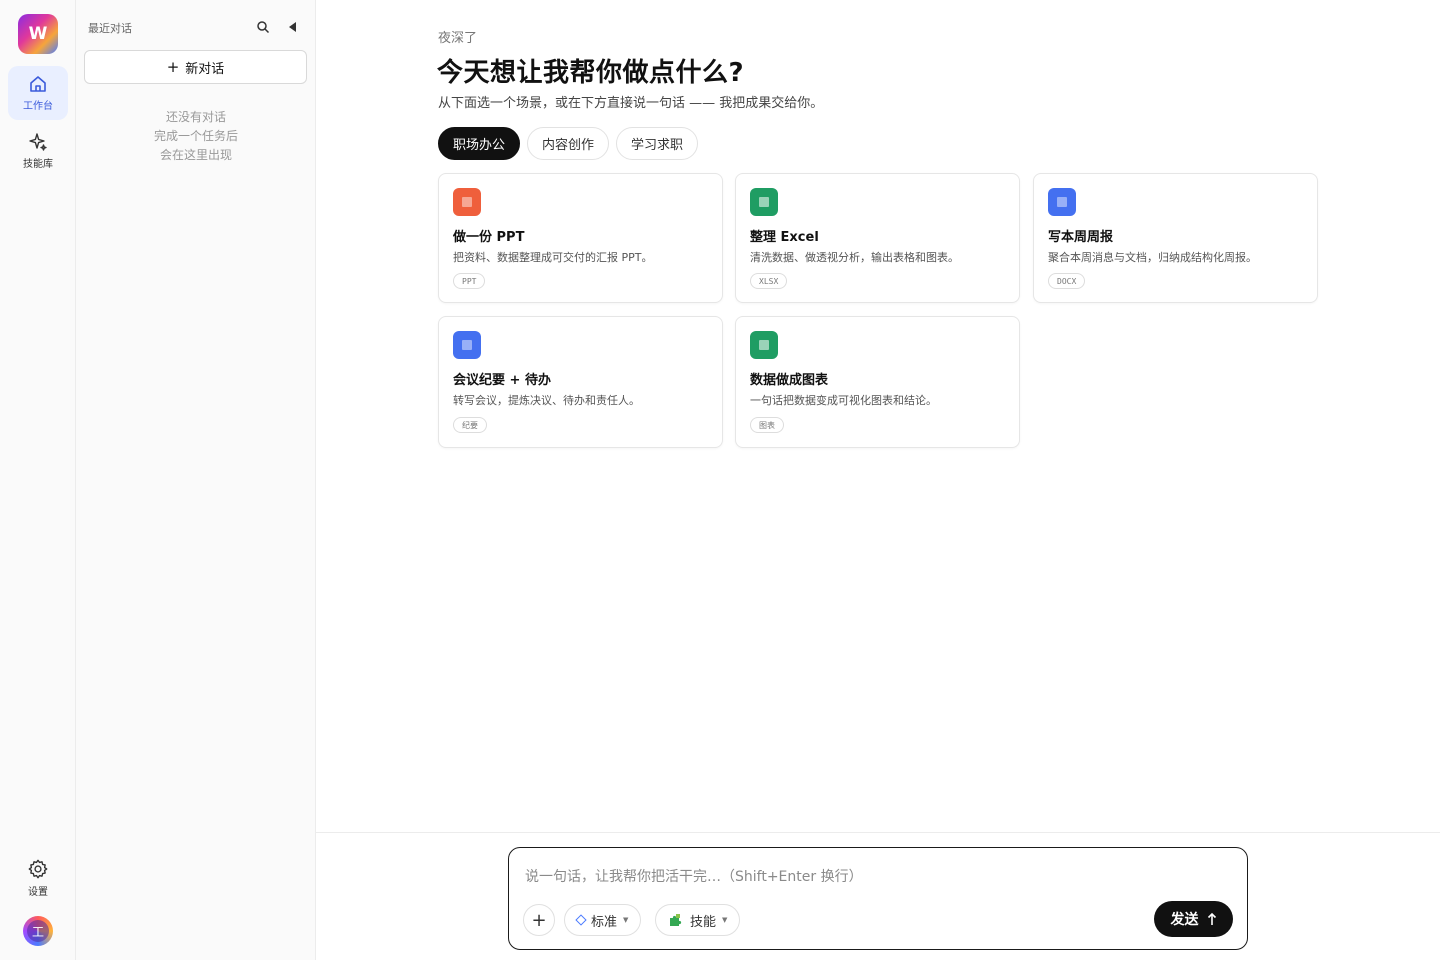 This screenshot has height=960, width=1440. I want to click on card-title: 数据做成图表, so click(789, 380).